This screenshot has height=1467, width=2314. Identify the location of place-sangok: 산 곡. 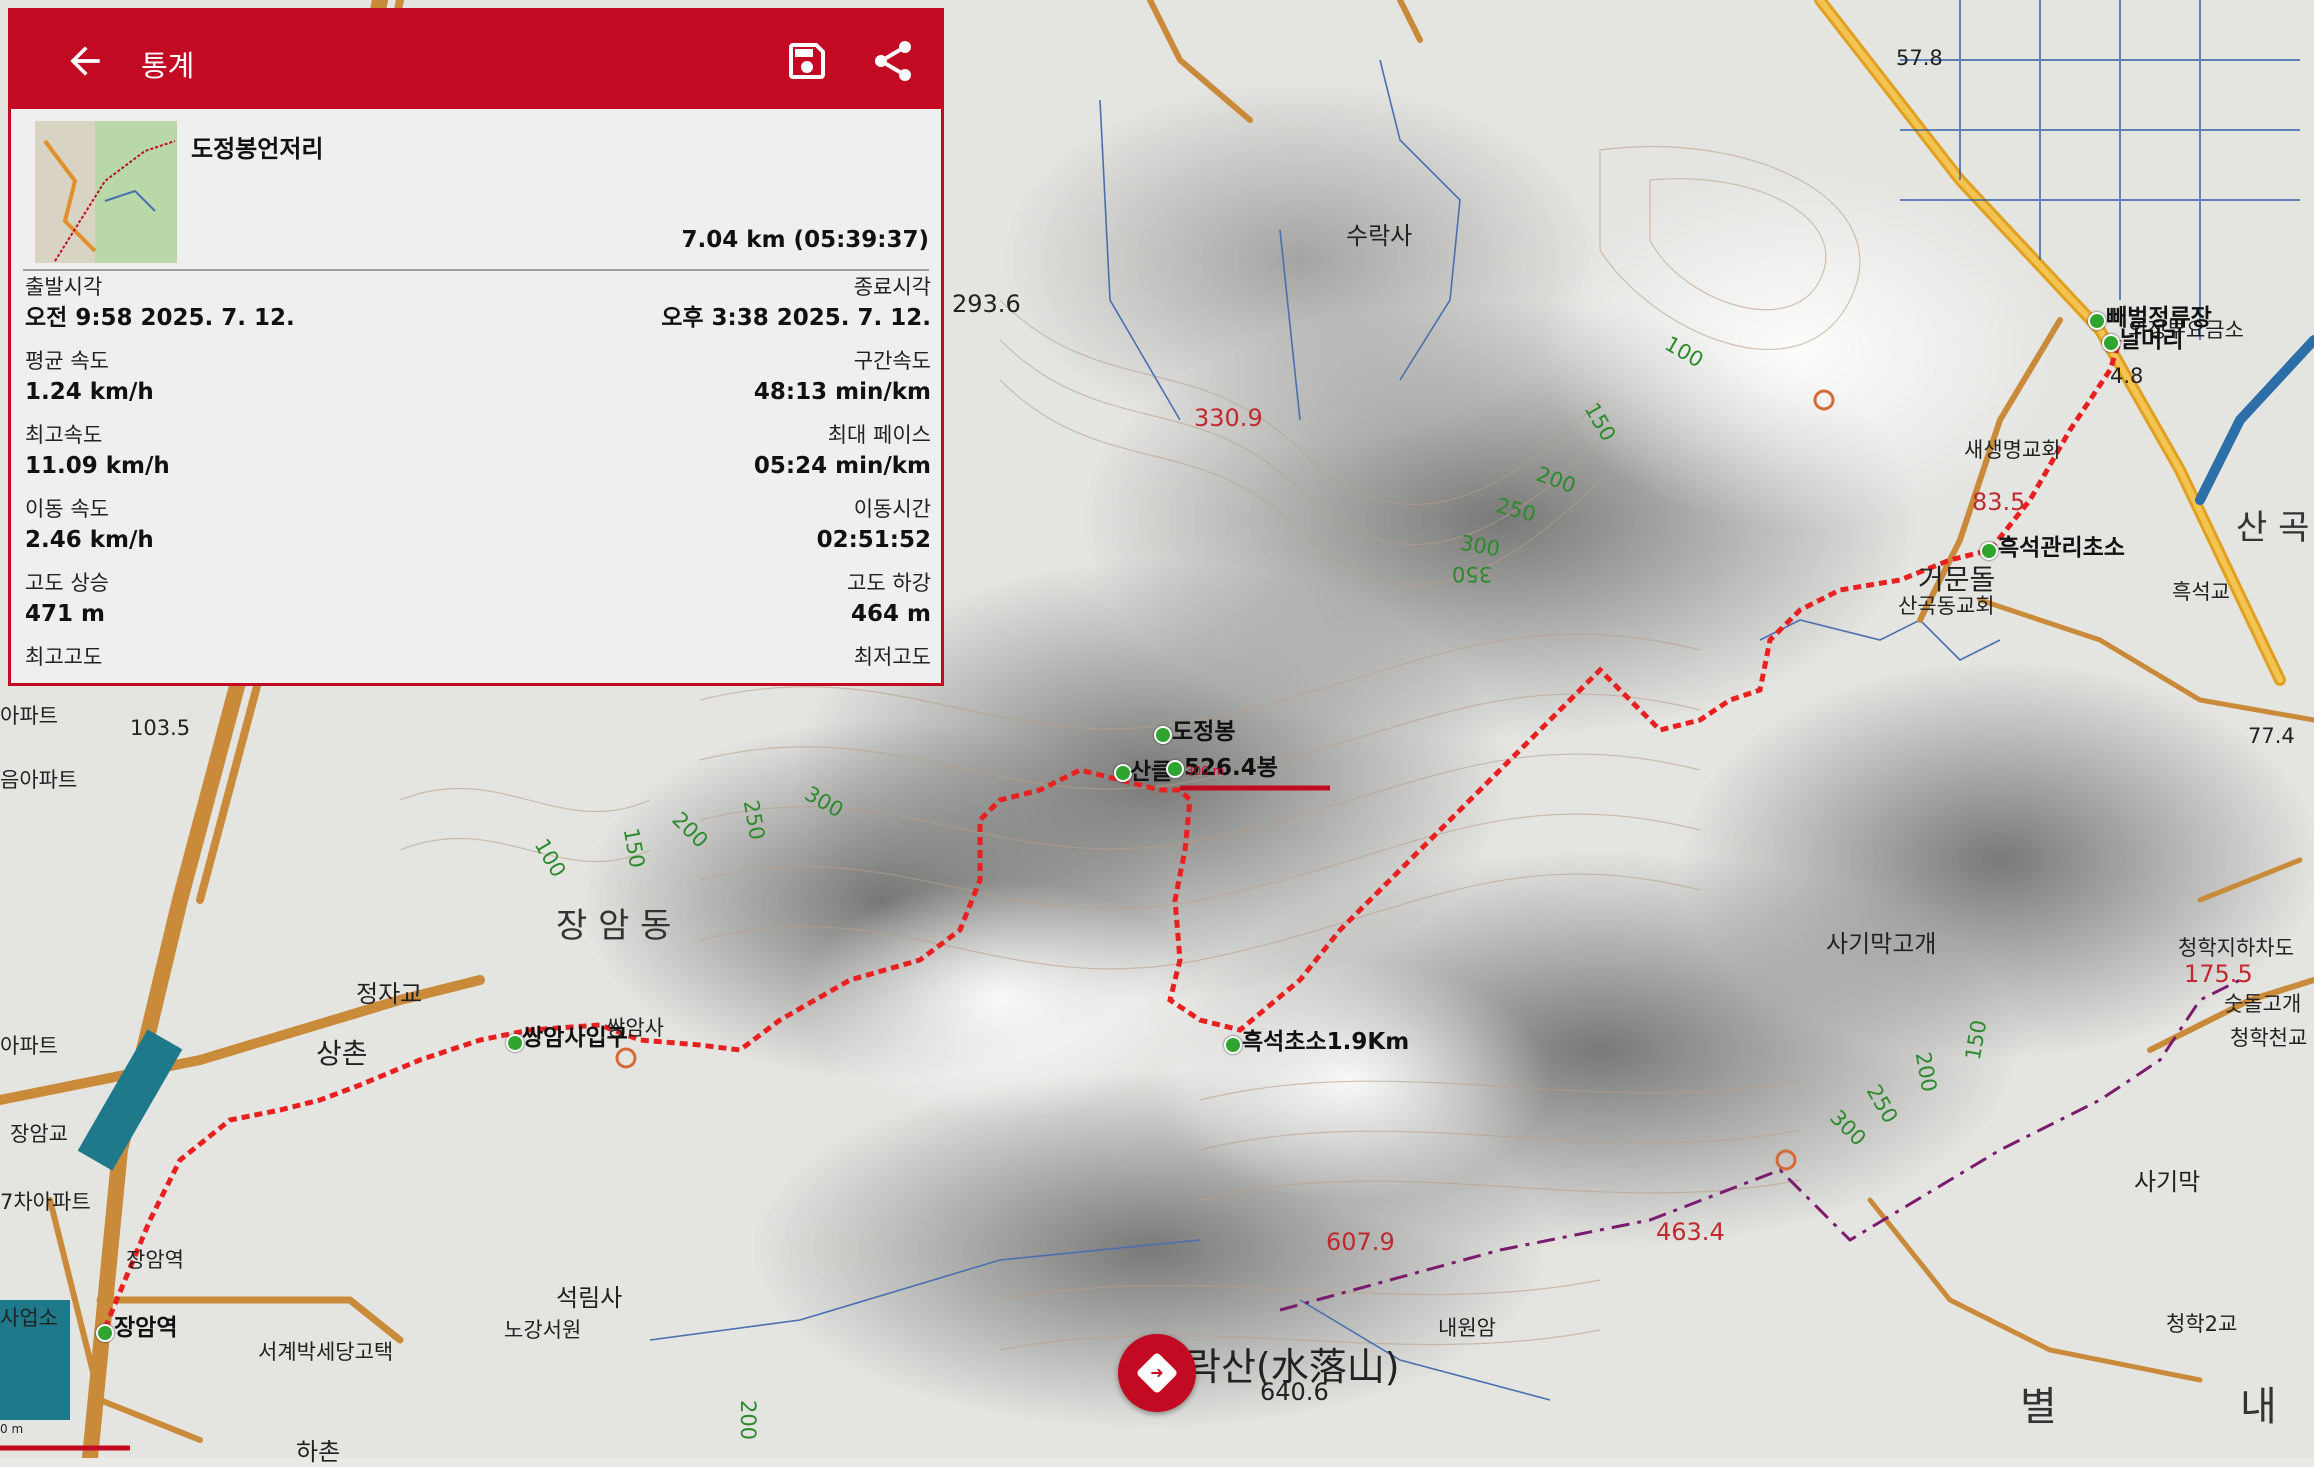
(2273, 528).